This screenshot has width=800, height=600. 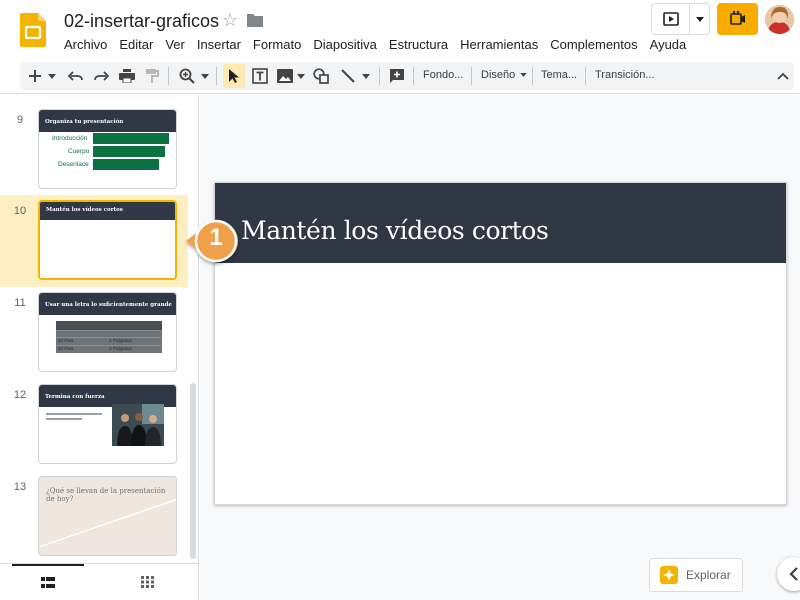 I want to click on thumb-table-row, so click(x=109, y=333).